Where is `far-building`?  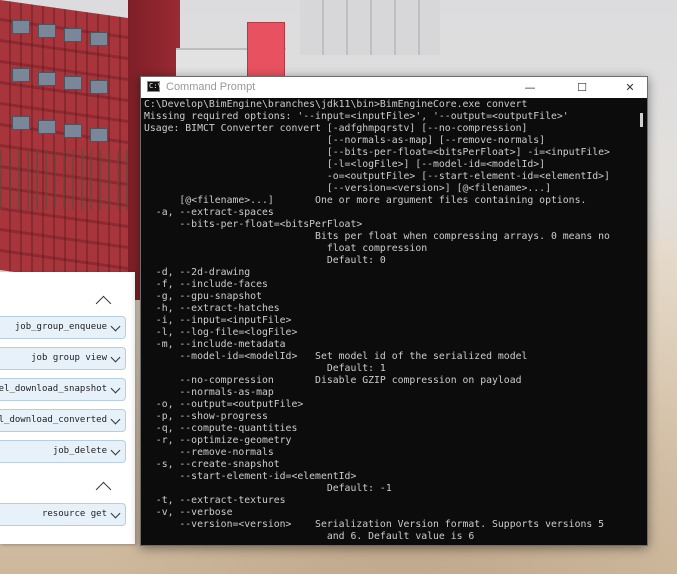
far-building is located at coordinates (370, 27).